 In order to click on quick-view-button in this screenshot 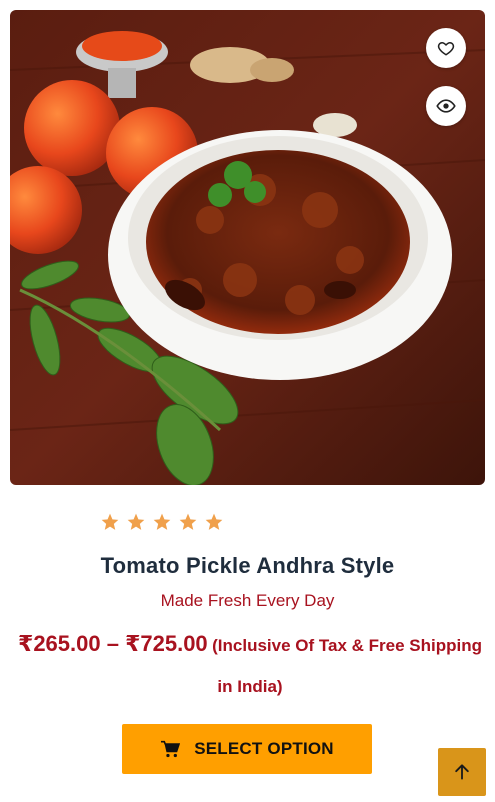, I will do `click(446, 106)`.